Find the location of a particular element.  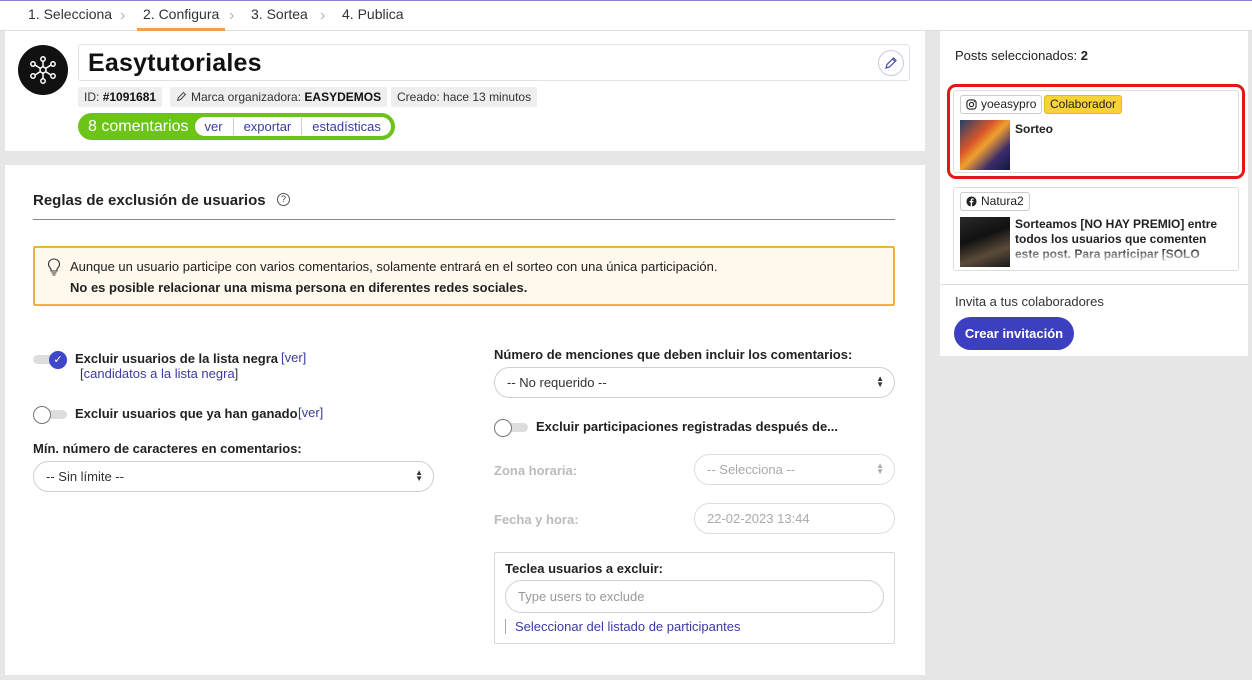

help-icon: ? is located at coordinates (283, 199).